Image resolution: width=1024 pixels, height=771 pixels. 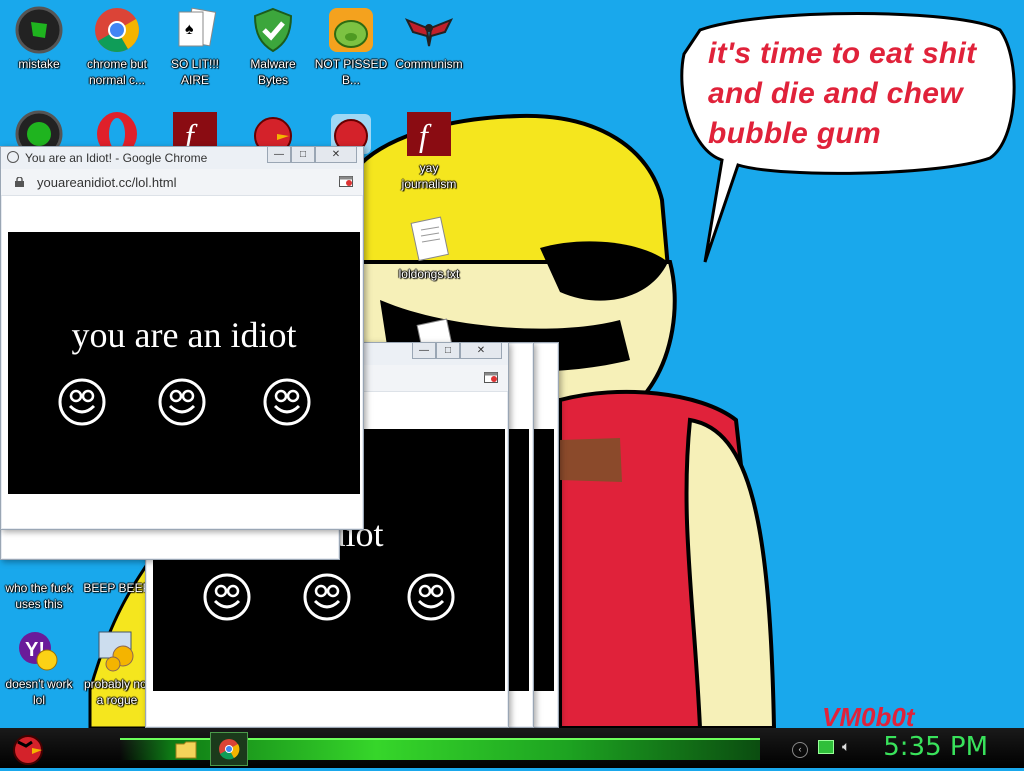 I want to click on taskbar-chrome-button, so click(x=229, y=749).